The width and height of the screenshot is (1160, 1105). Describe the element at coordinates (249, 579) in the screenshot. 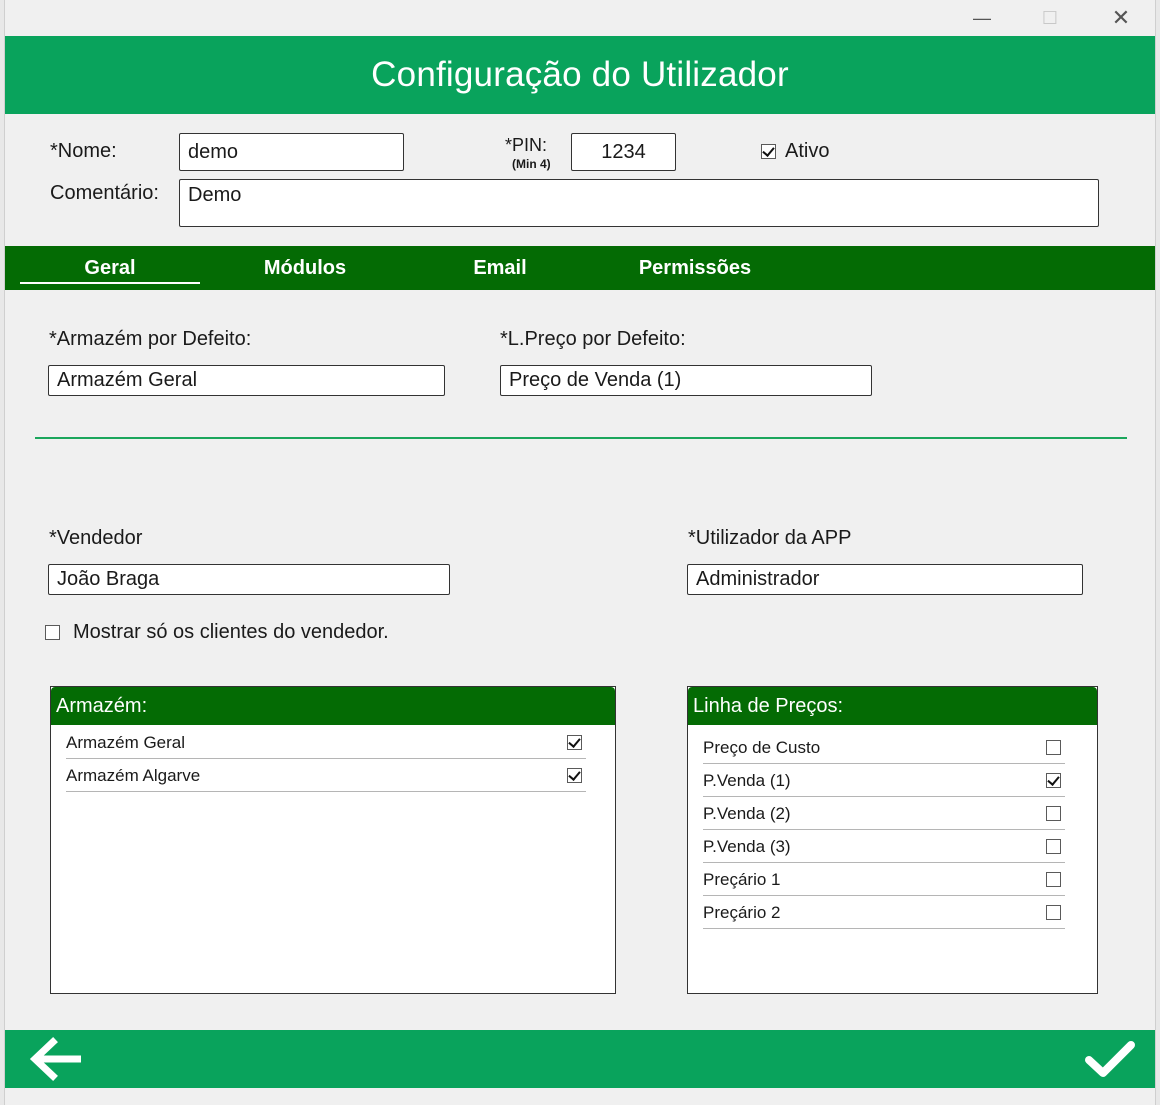

I see `seller-field: João Braga` at that location.